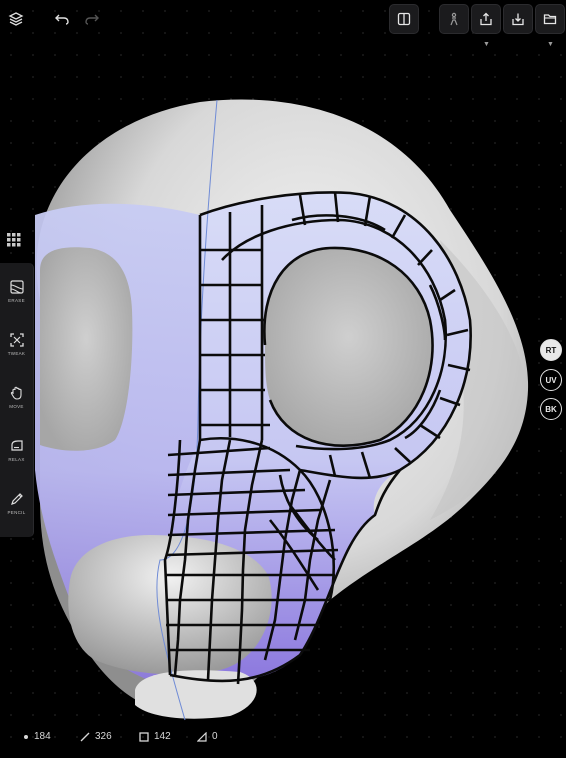  Describe the element at coordinates (85, 736) in the screenshot. I see `edge-icon` at that location.